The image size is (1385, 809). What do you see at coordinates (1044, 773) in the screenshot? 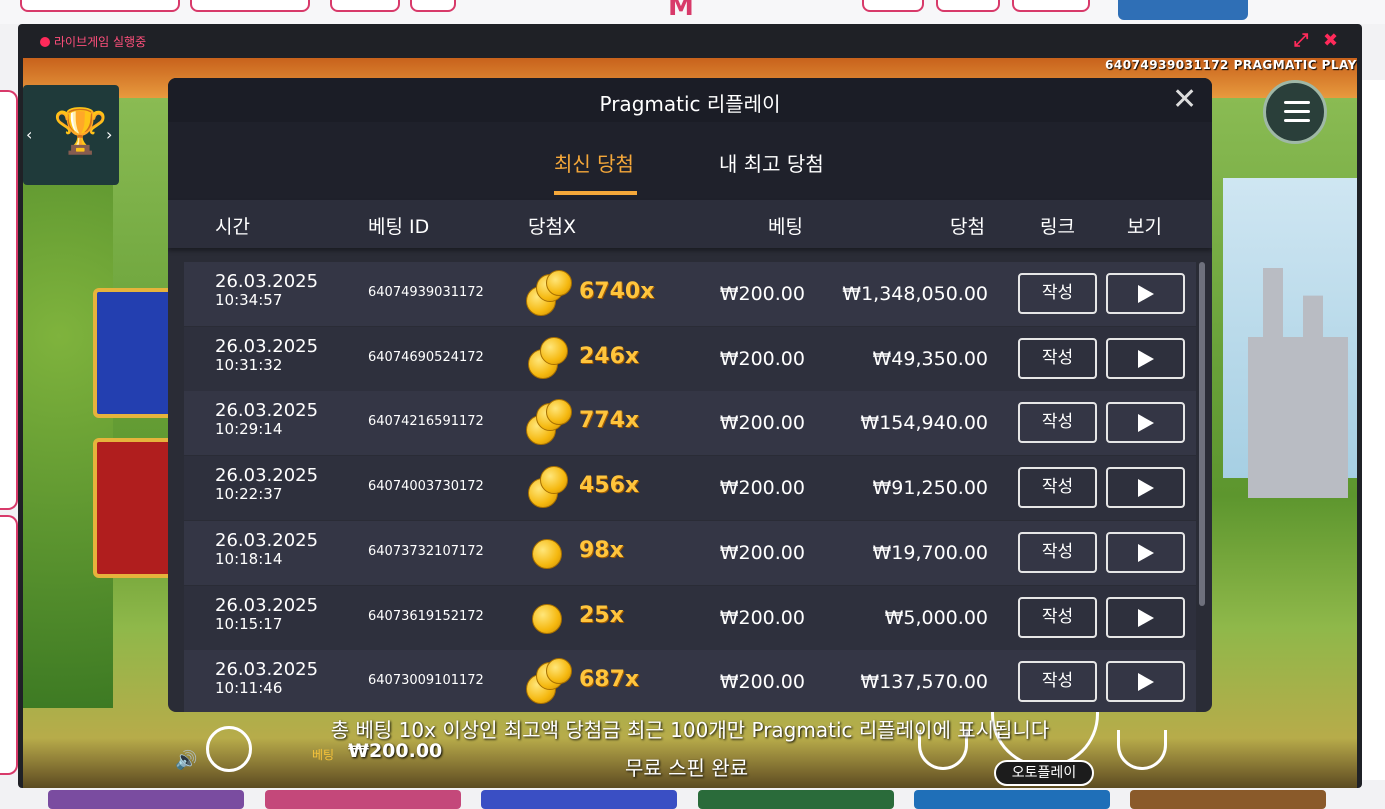
I see `autoplay-button: 오토플레이` at bounding box center [1044, 773].